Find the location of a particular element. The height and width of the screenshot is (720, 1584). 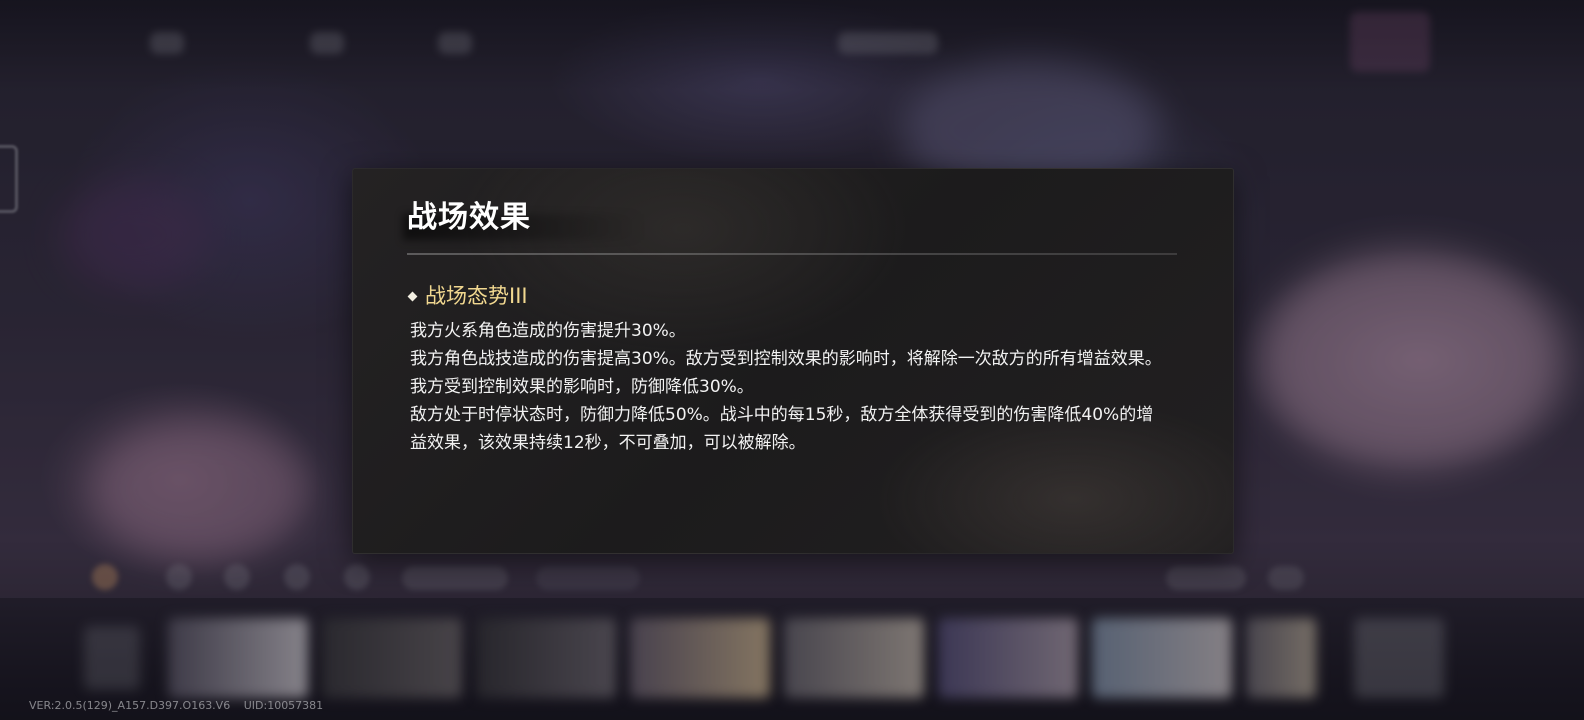

effect-name: 战场态势III is located at coordinates (476, 296).